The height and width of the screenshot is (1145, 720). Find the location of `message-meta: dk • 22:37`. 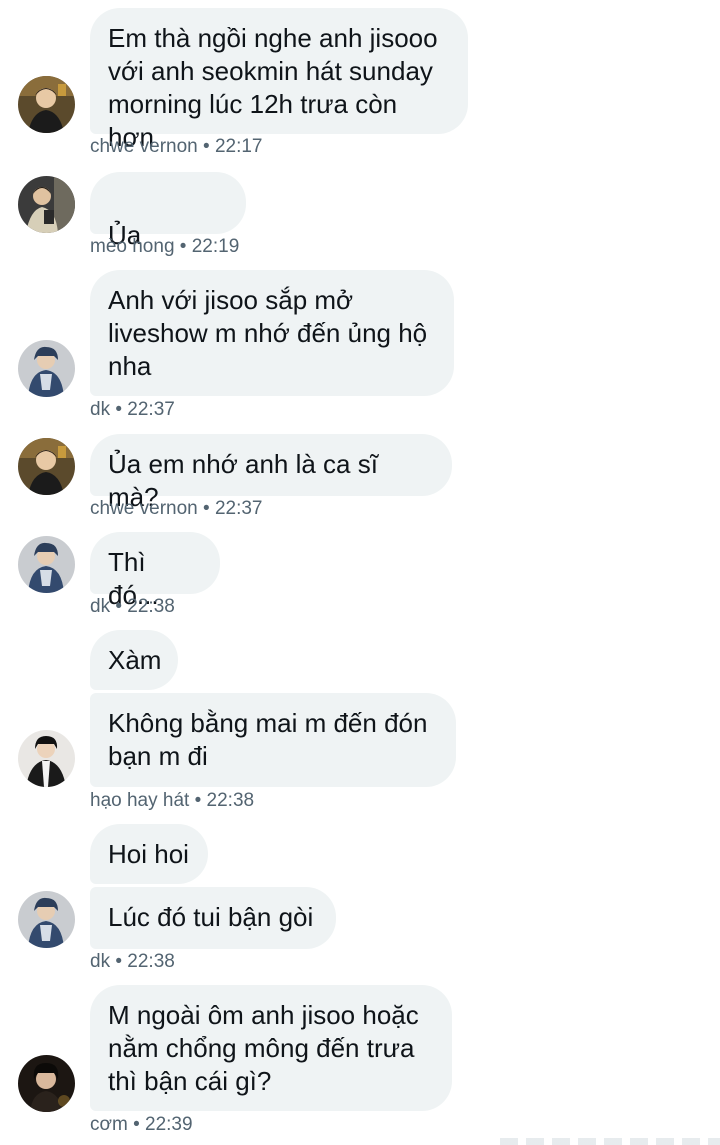

message-meta: dk • 22:37 is located at coordinates (132, 410).